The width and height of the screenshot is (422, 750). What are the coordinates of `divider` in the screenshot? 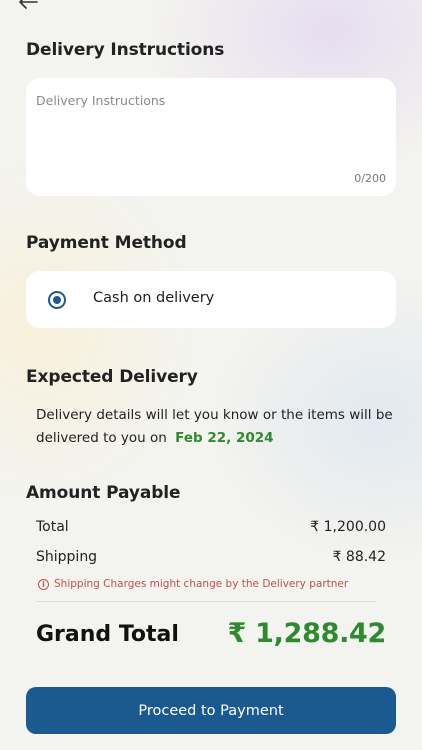 It's located at (206, 601).